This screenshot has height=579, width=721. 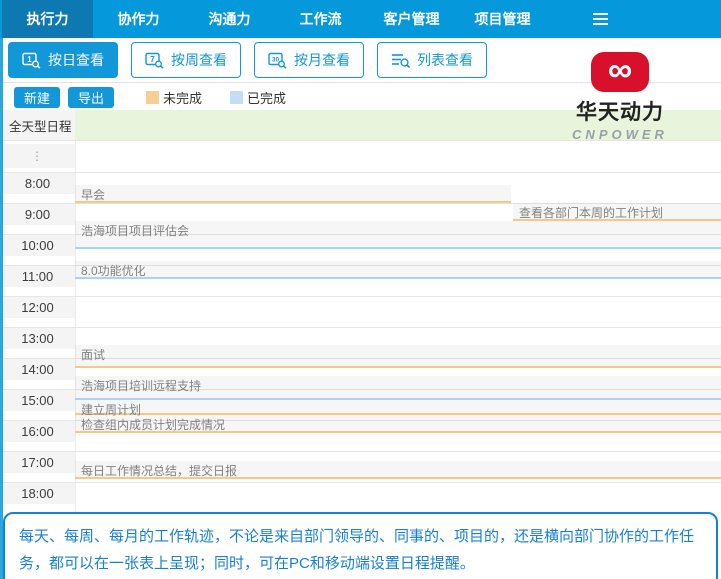 I want to click on event-interview: 面试, so click(x=398, y=356).